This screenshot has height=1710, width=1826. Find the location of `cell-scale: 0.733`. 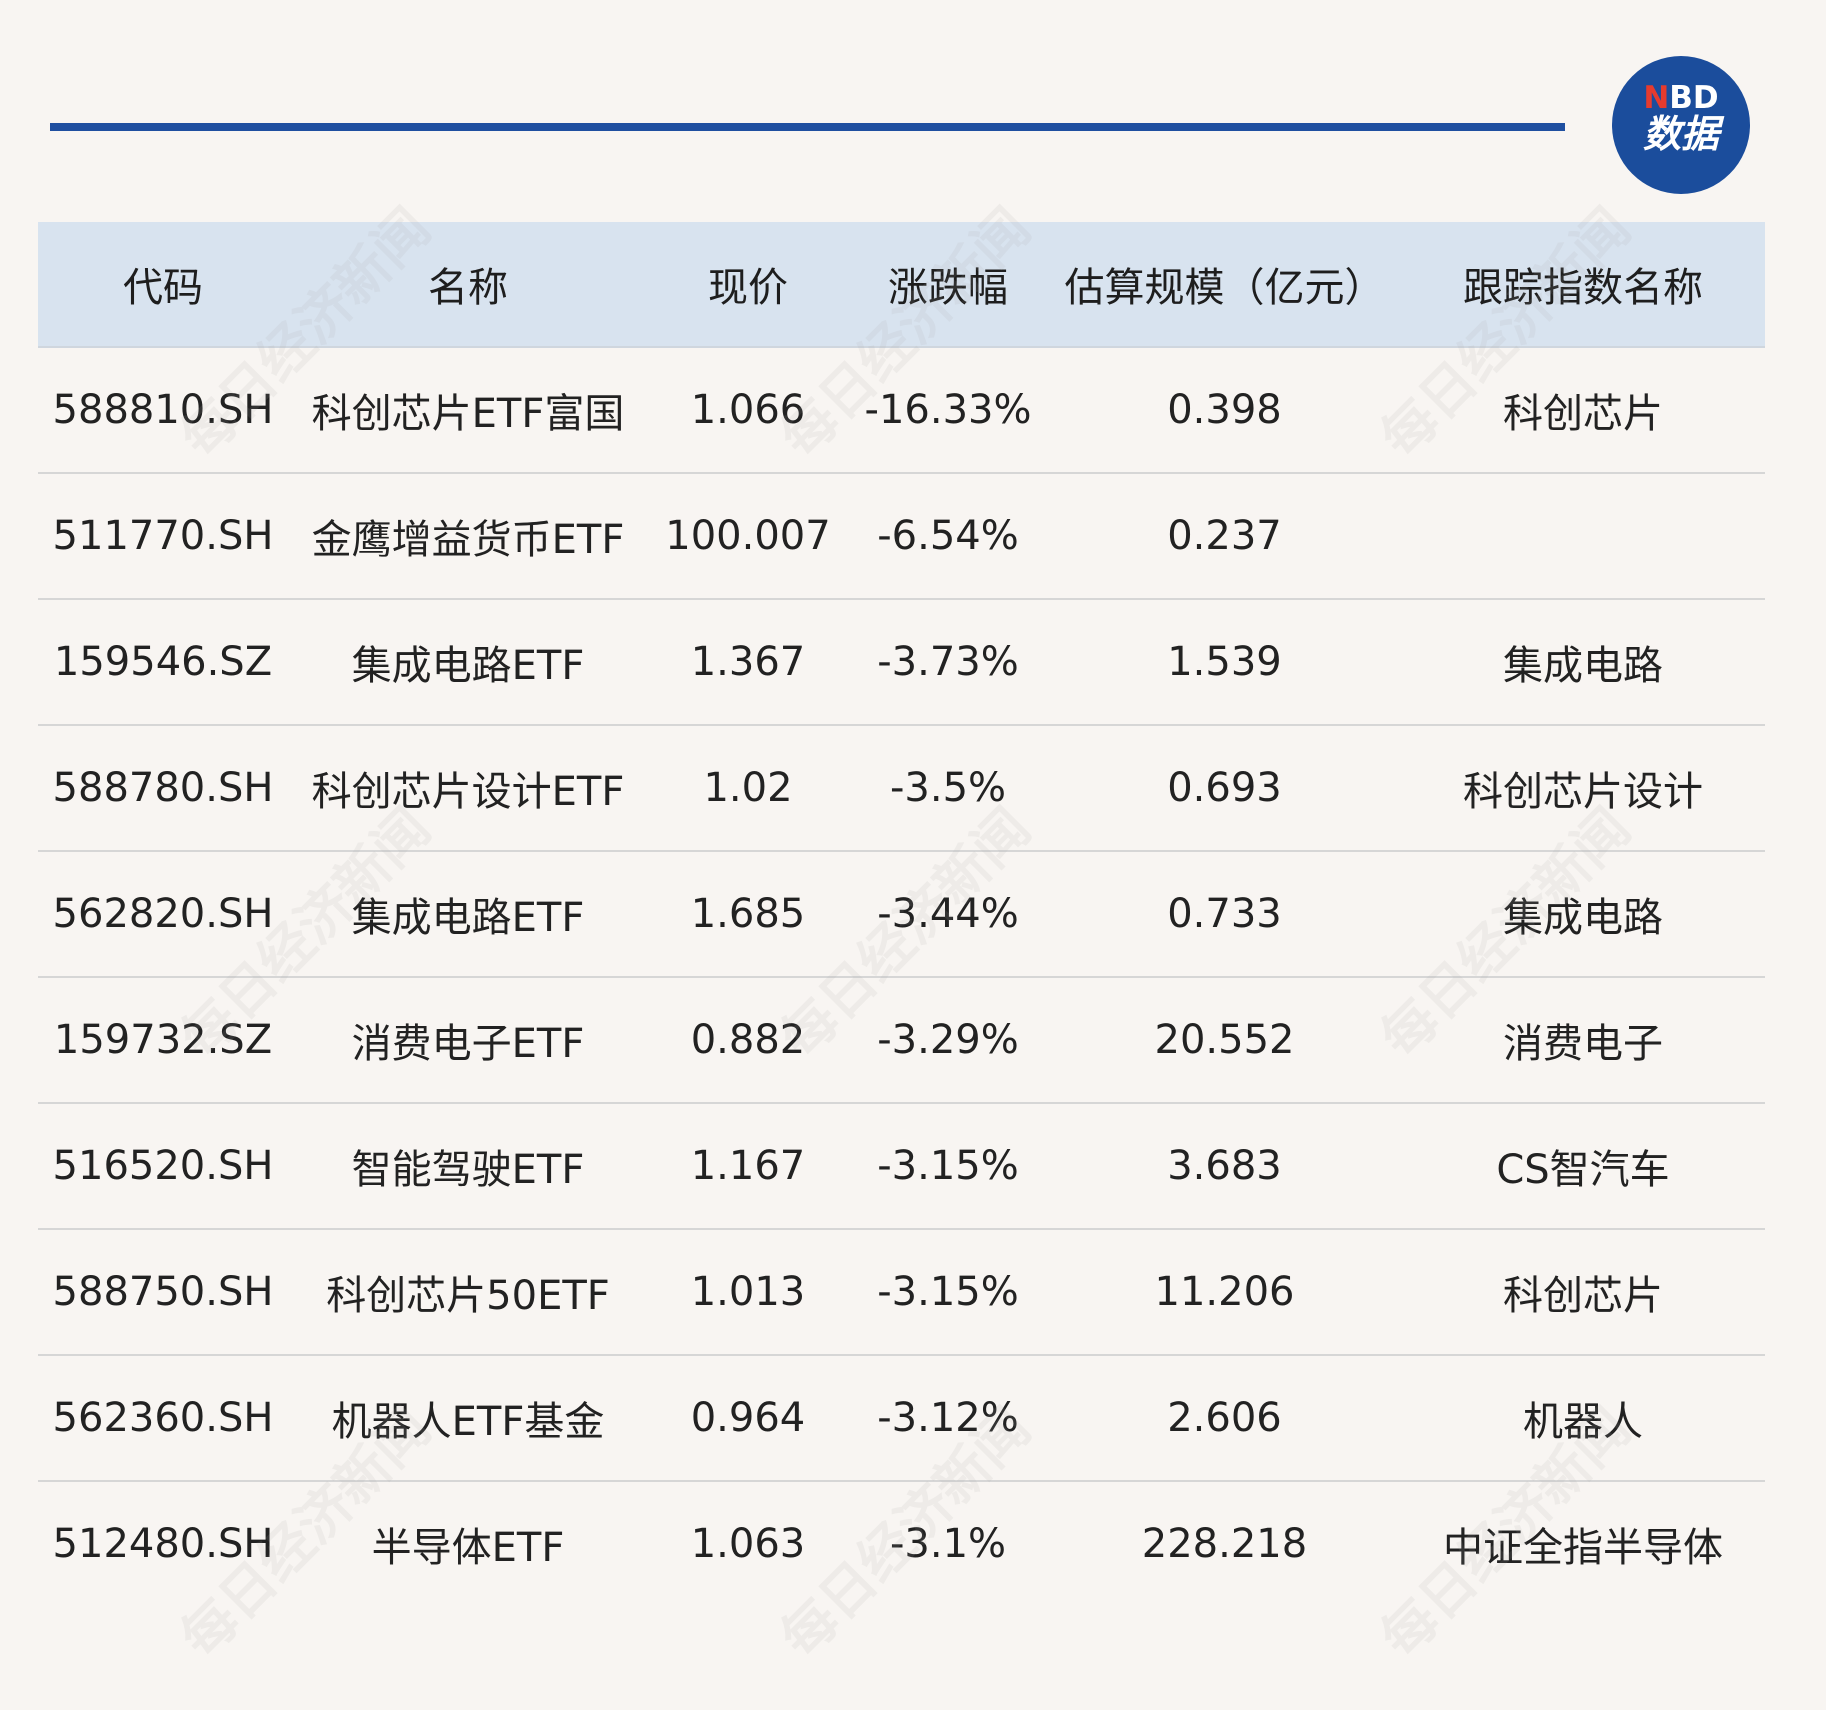

cell-scale: 0.733 is located at coordinates (1224, 914).